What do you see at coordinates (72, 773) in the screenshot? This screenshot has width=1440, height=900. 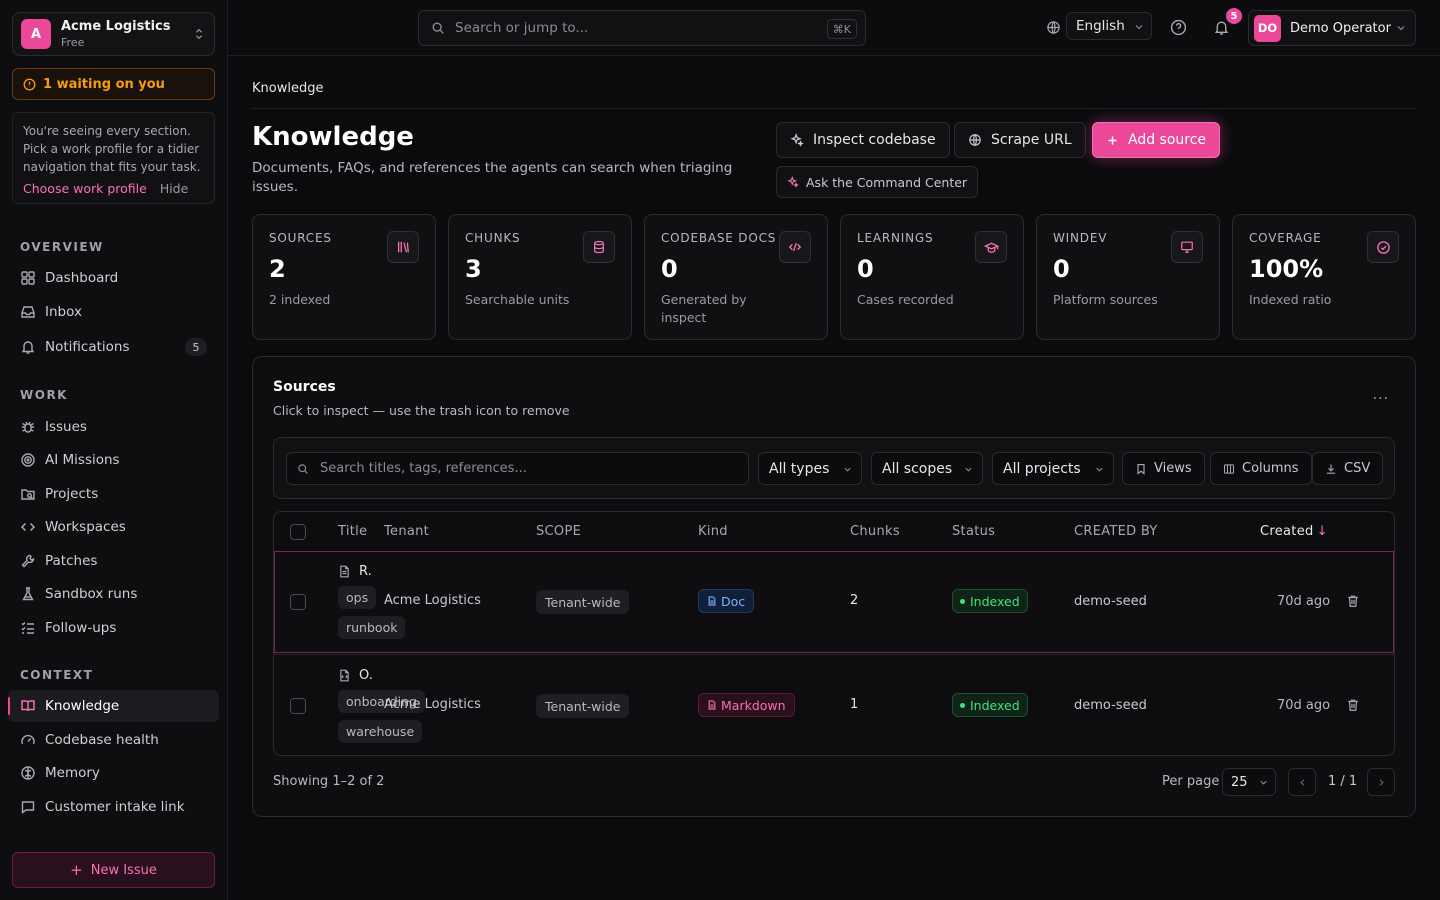 I see `sidebar-item-label: Memory` at bounding box center [72, 773].